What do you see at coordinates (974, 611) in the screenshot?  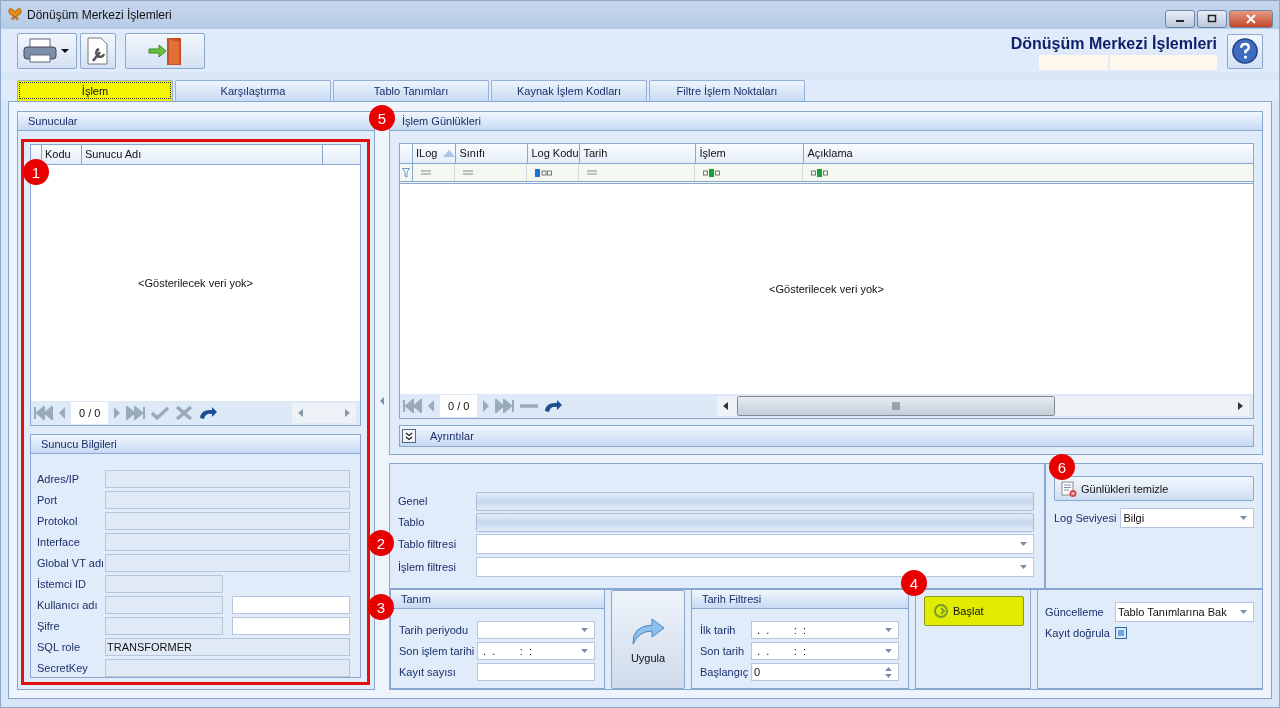 I see `start-button: Başlat` at bounding box center [974, 611].